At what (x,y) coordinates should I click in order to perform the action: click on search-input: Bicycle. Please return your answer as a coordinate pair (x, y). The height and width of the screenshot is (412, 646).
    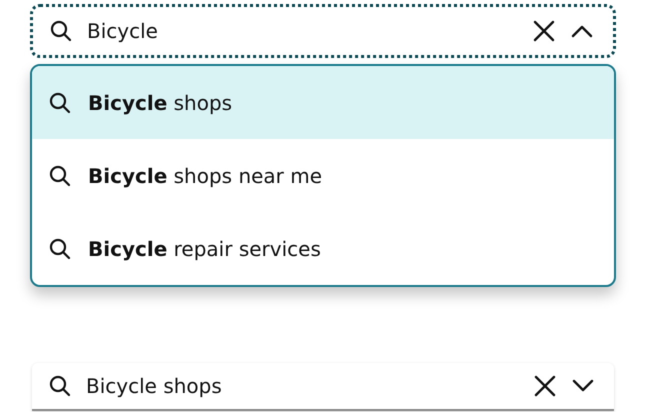
    Looking at the image, I should click on (301, 31).